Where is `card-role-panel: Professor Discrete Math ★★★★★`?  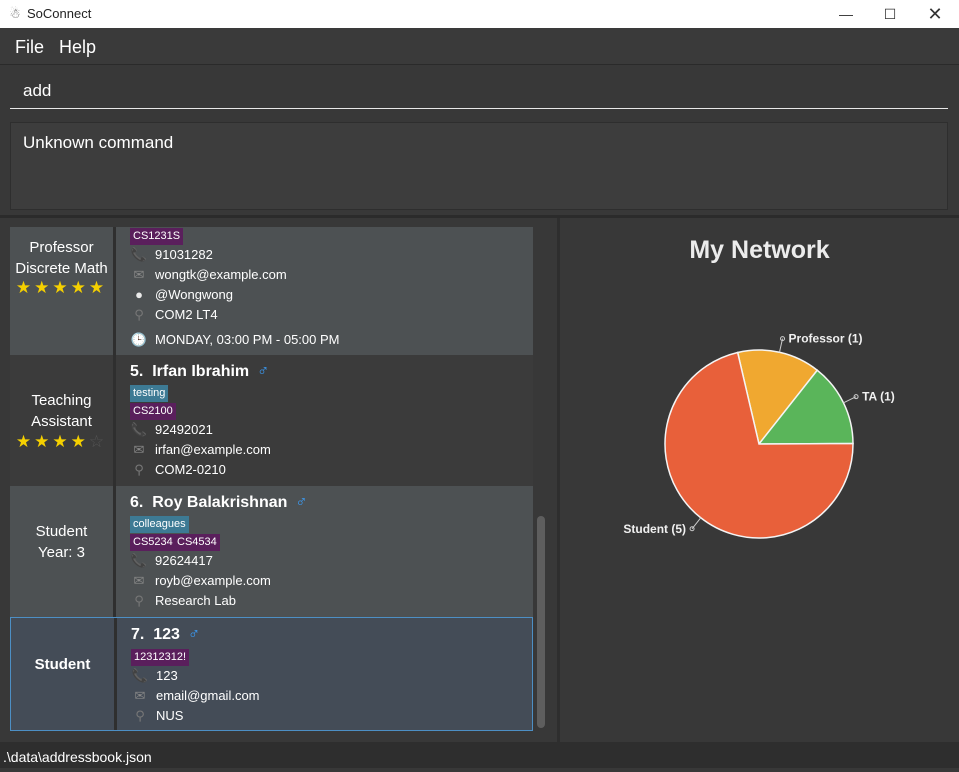
card-role-panel: Professor Discrete Math ★★★★★ is located at coordinates (61, 291).